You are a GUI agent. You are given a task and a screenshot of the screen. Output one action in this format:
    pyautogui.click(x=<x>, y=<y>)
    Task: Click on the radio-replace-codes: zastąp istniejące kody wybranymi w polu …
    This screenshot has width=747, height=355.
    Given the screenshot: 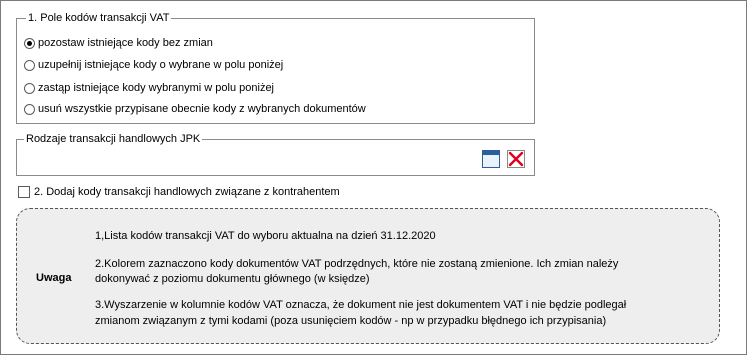 What is the action you would take?
    pyautogui.click(x=149, y=88)
    